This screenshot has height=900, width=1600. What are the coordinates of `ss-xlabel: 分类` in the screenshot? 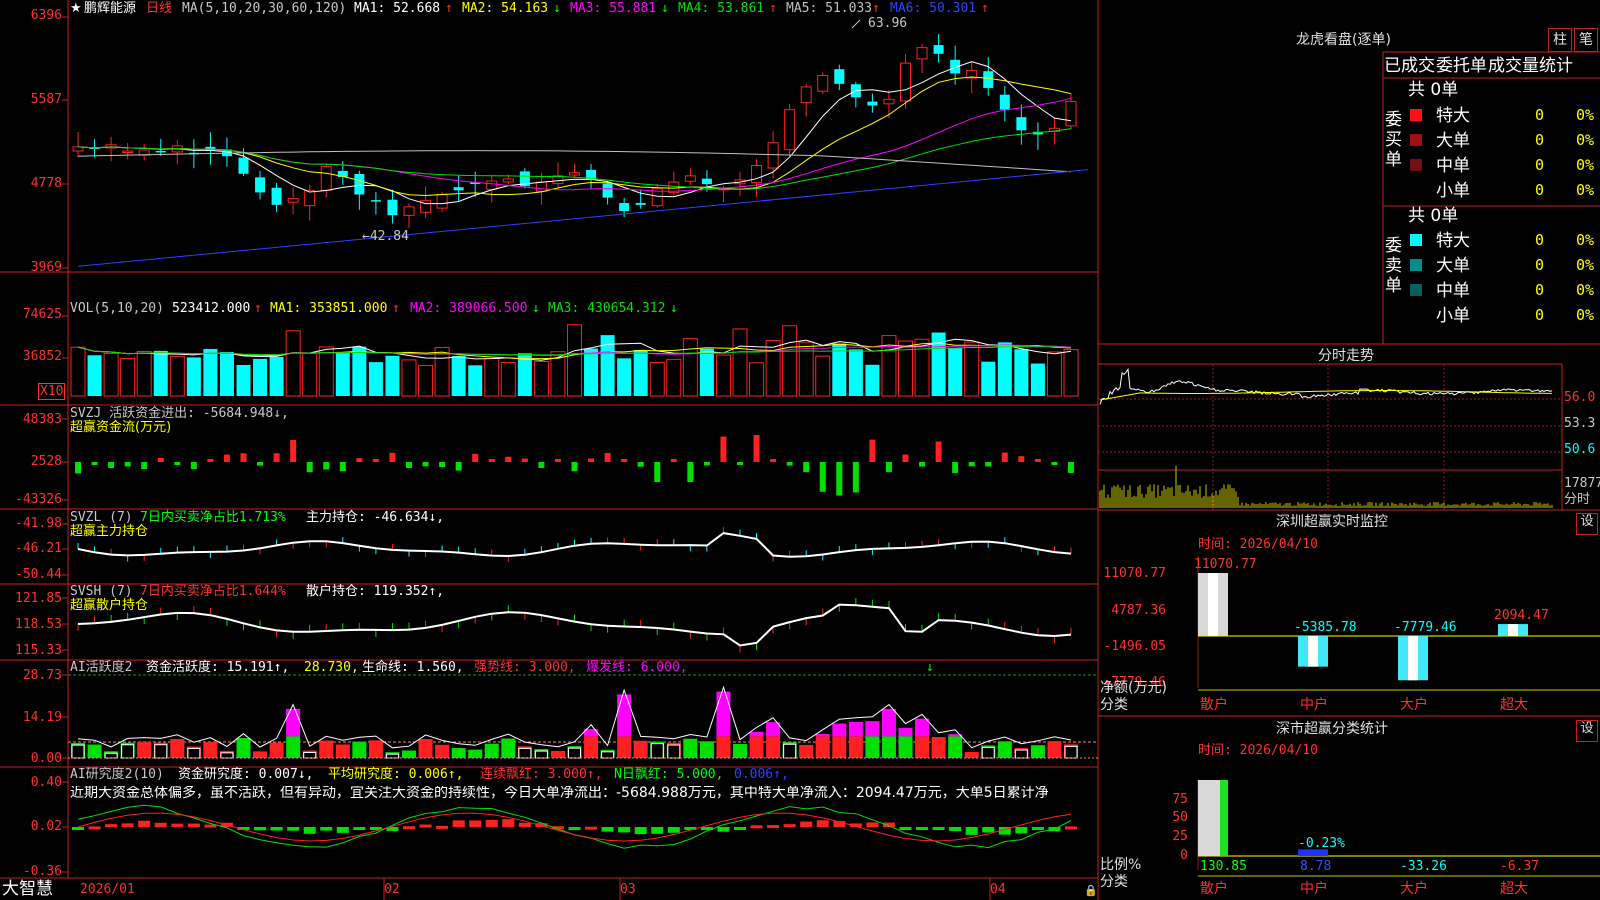 It's located at (1114, 882).